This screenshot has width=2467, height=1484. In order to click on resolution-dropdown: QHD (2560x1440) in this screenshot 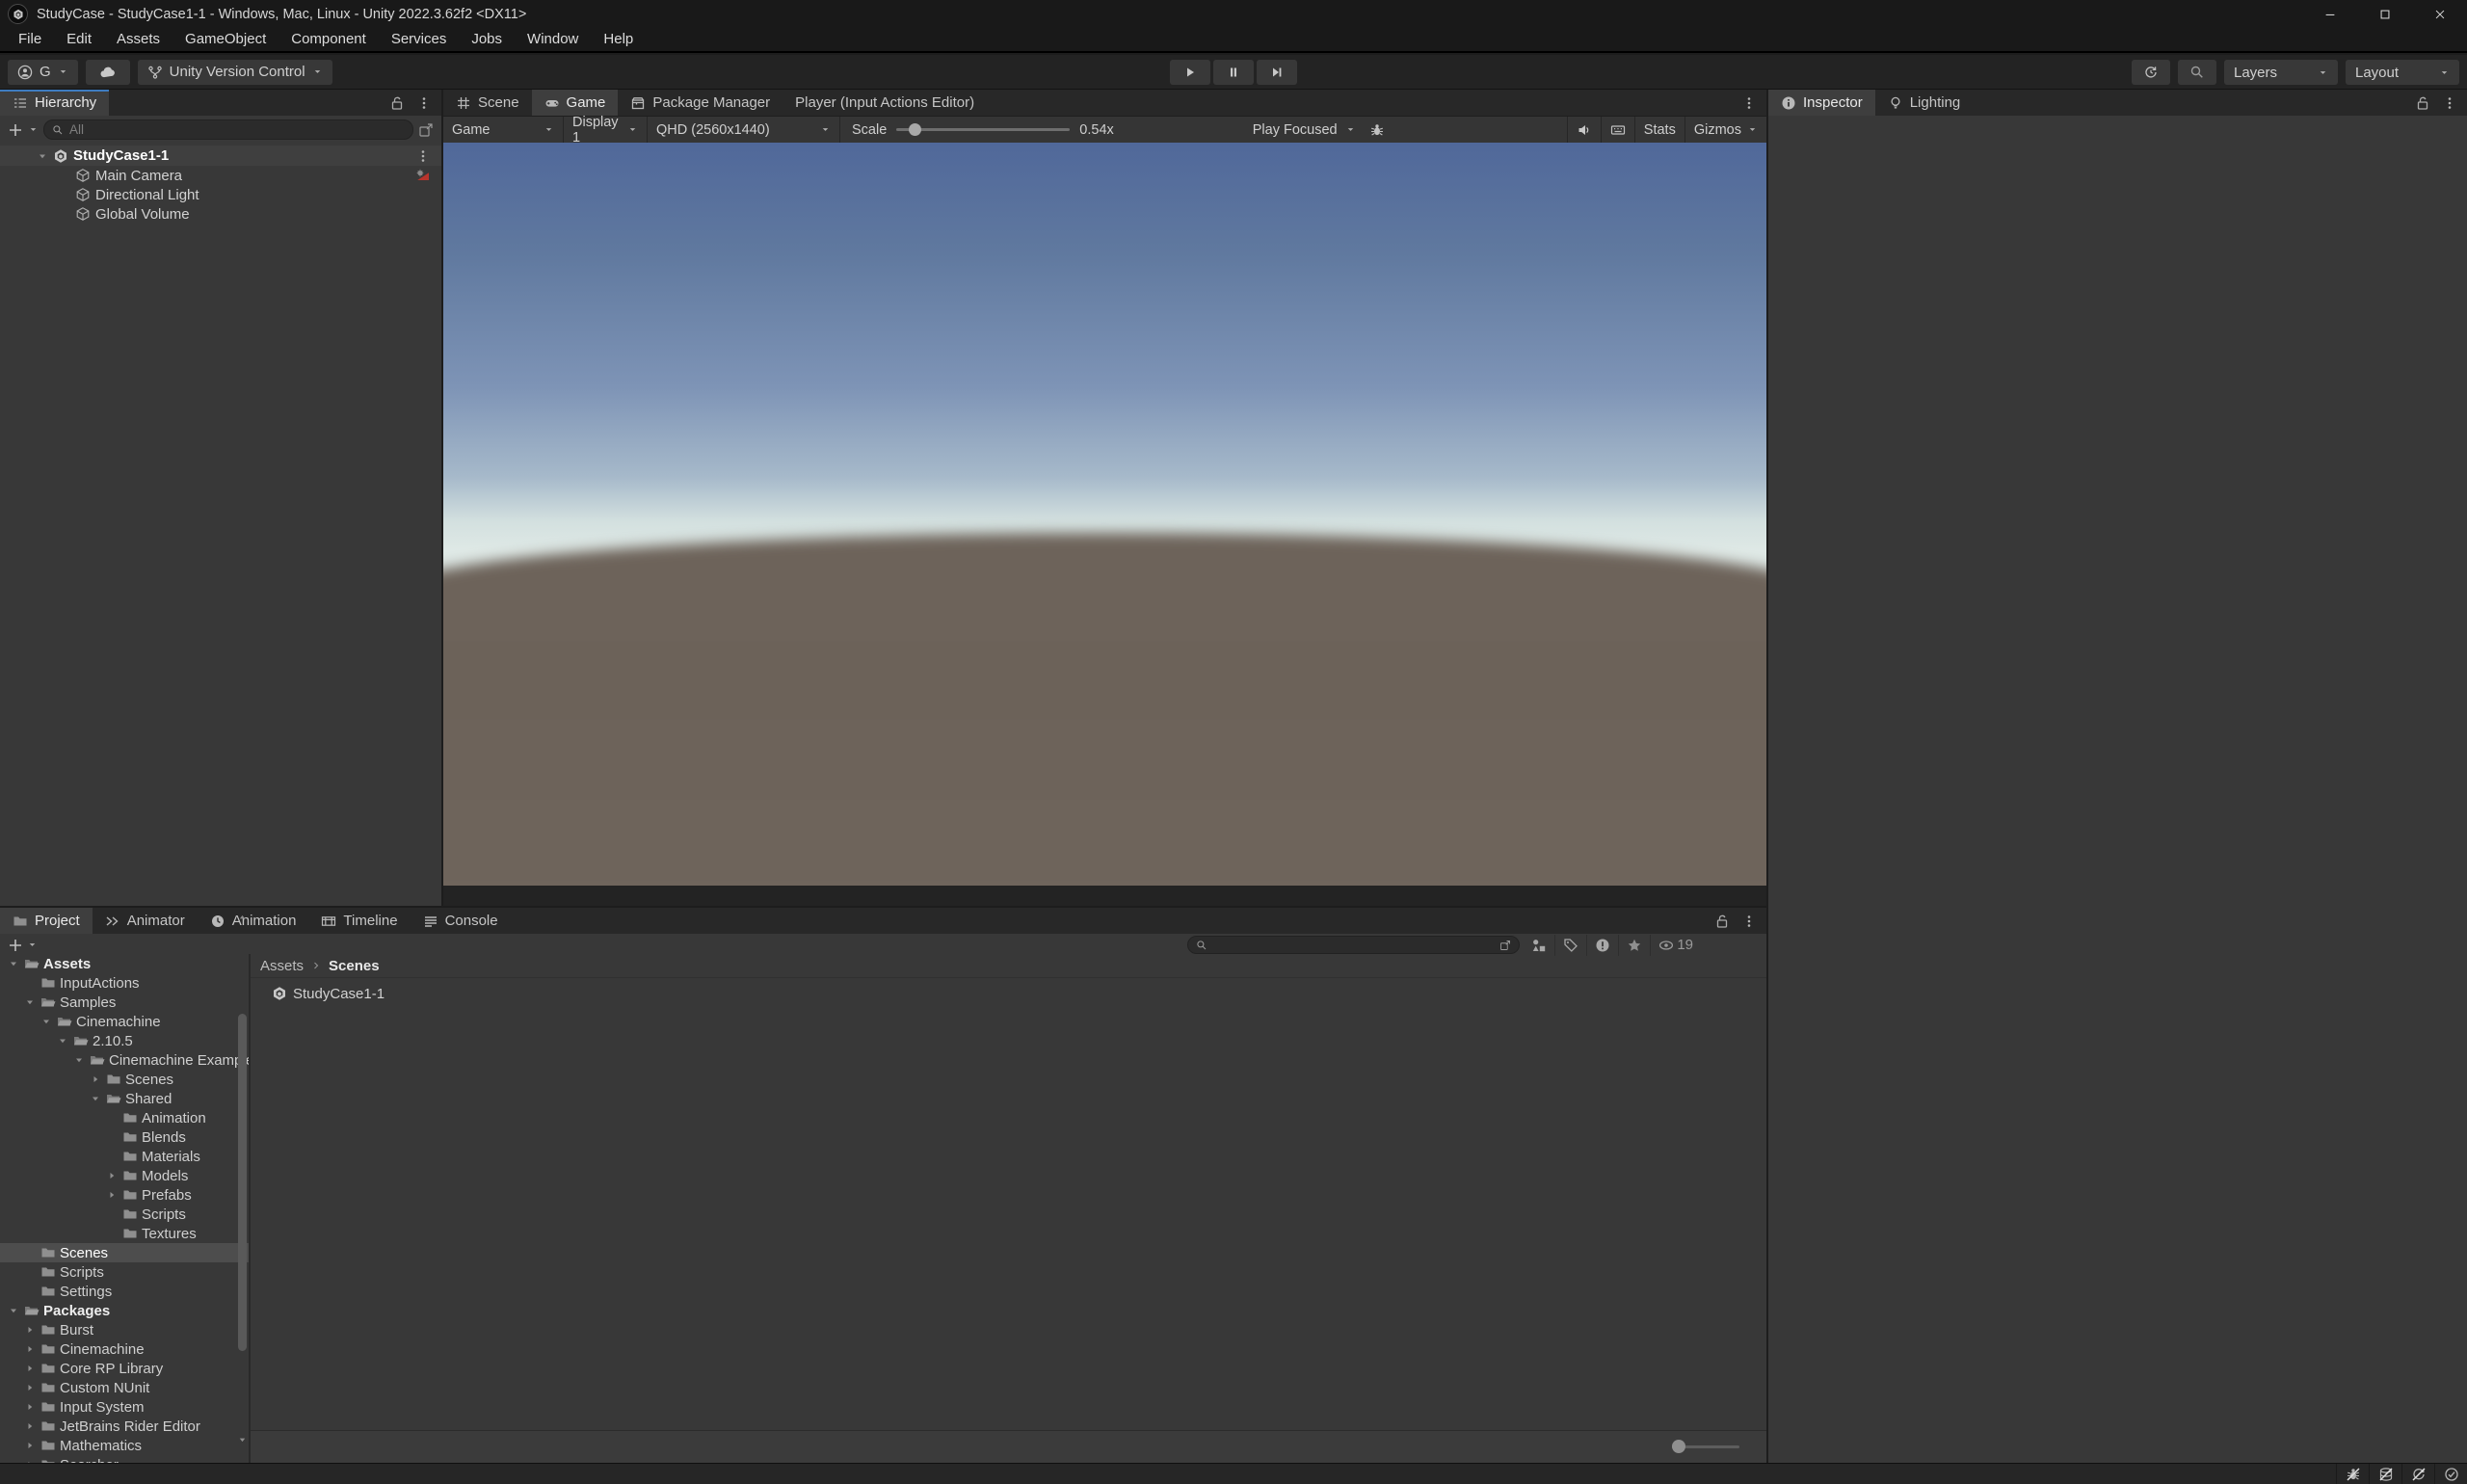, I will do `click(744, 130)`.